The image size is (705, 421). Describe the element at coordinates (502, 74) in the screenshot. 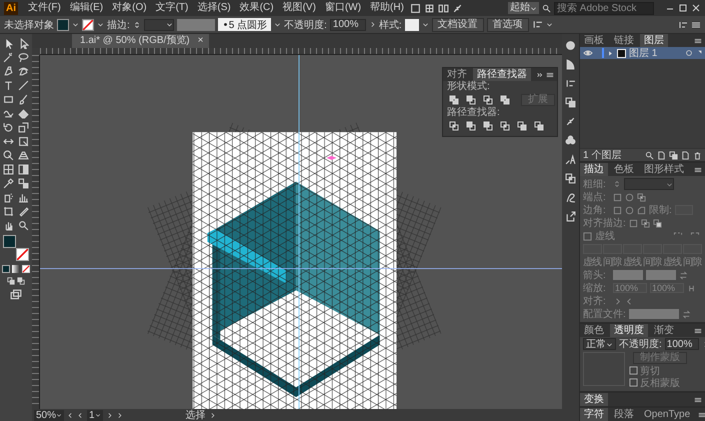

I see `panel-tab: 路径查找器` at that location.